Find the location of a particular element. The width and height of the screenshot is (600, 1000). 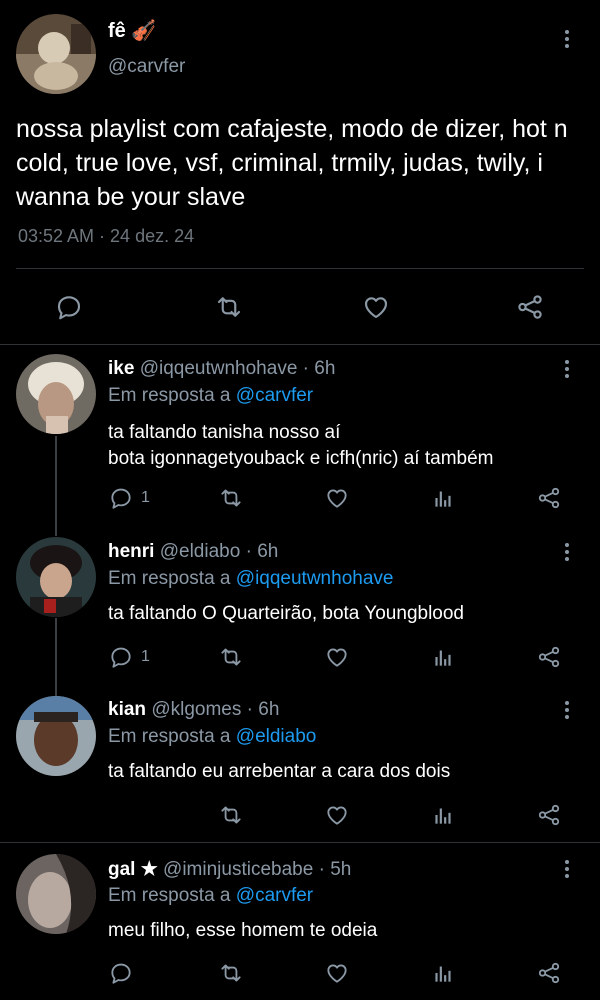

reply-header: ike @iqqeutwnhohave · 6h is located at coordinates (221, 369).